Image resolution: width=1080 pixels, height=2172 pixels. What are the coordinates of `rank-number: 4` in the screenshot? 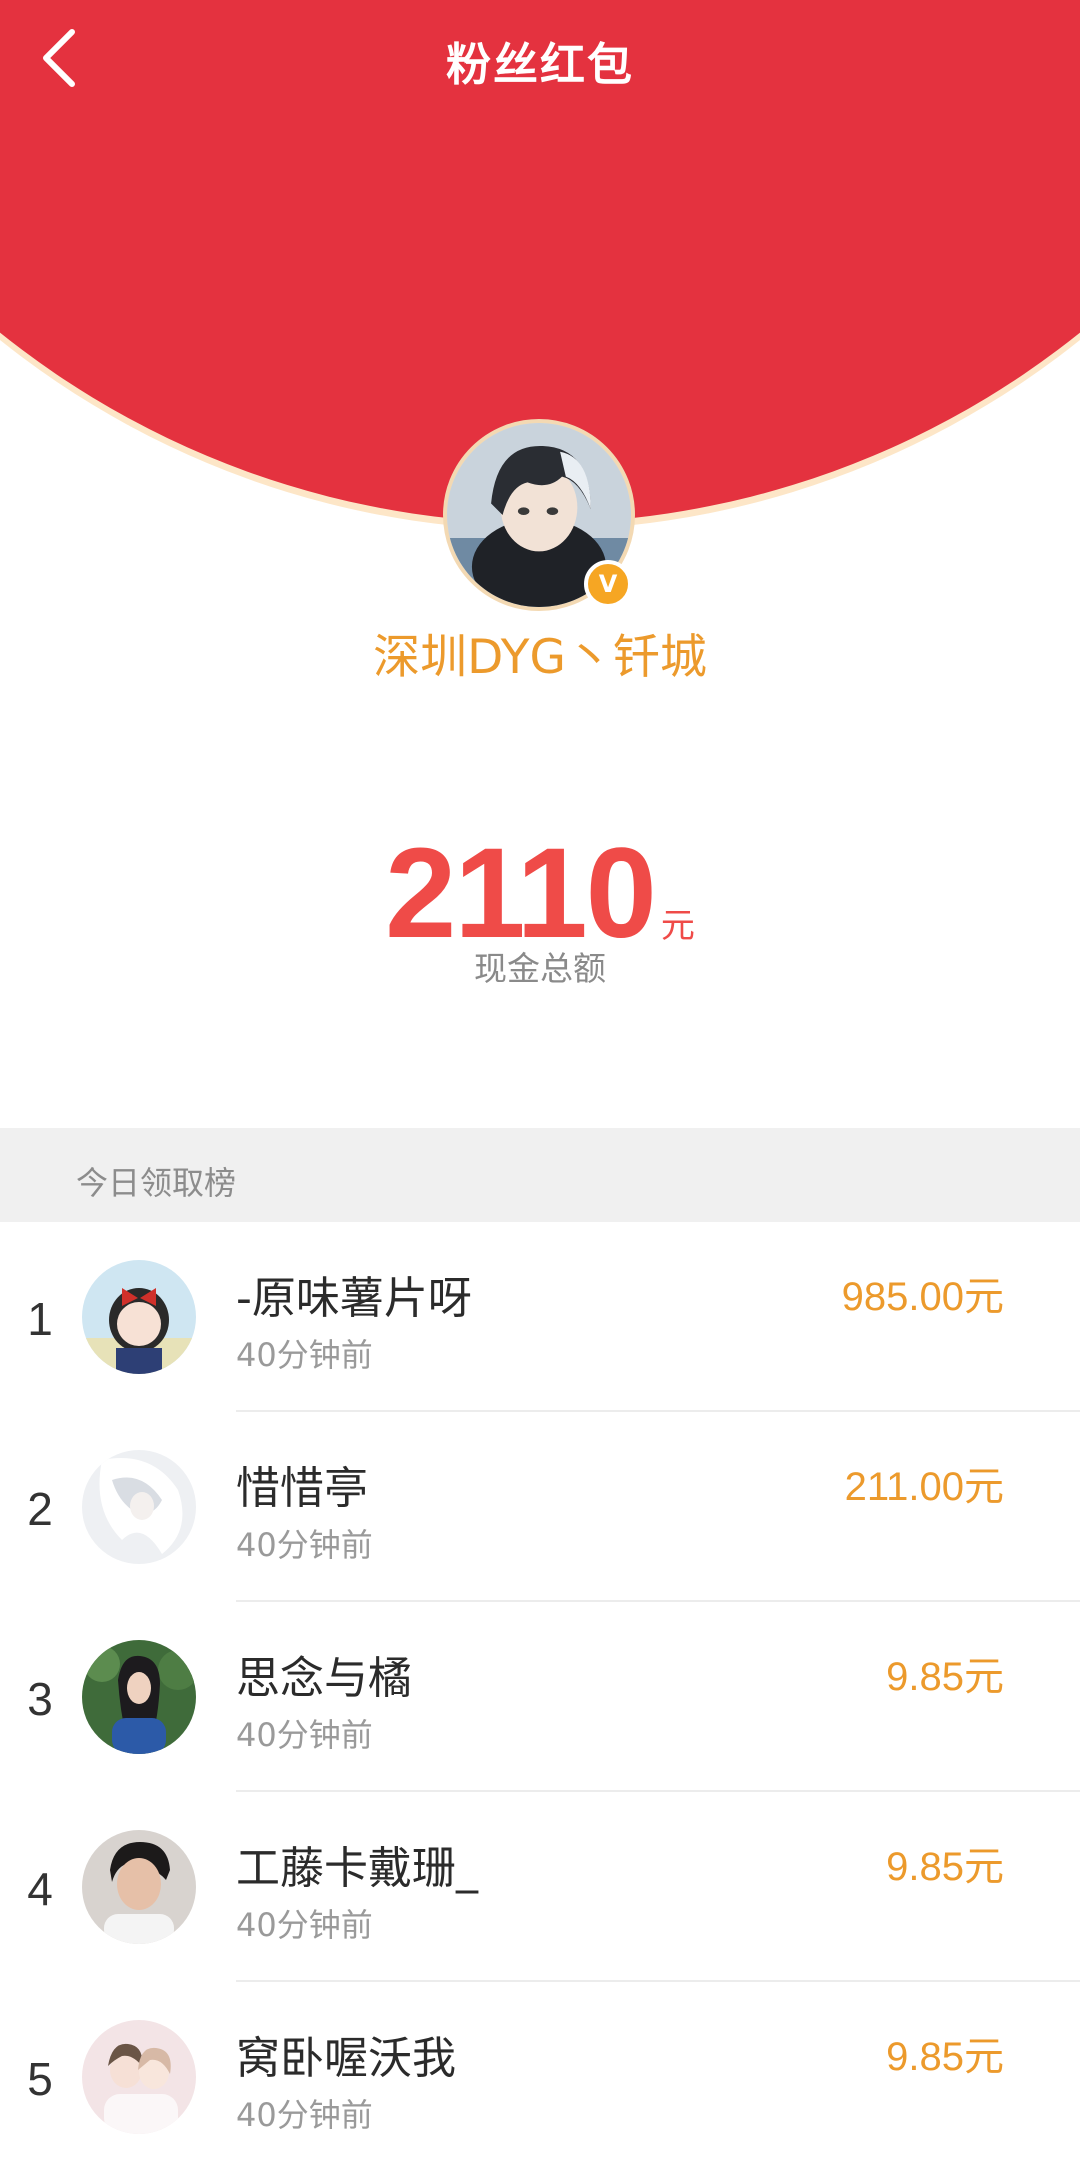 It's located at (40, 1889).